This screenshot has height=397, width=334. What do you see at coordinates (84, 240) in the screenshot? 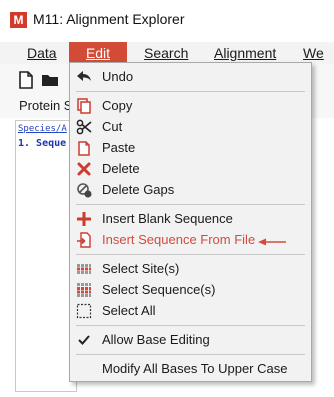
I see `insert-file-icon` at bounding box center [84, 240].